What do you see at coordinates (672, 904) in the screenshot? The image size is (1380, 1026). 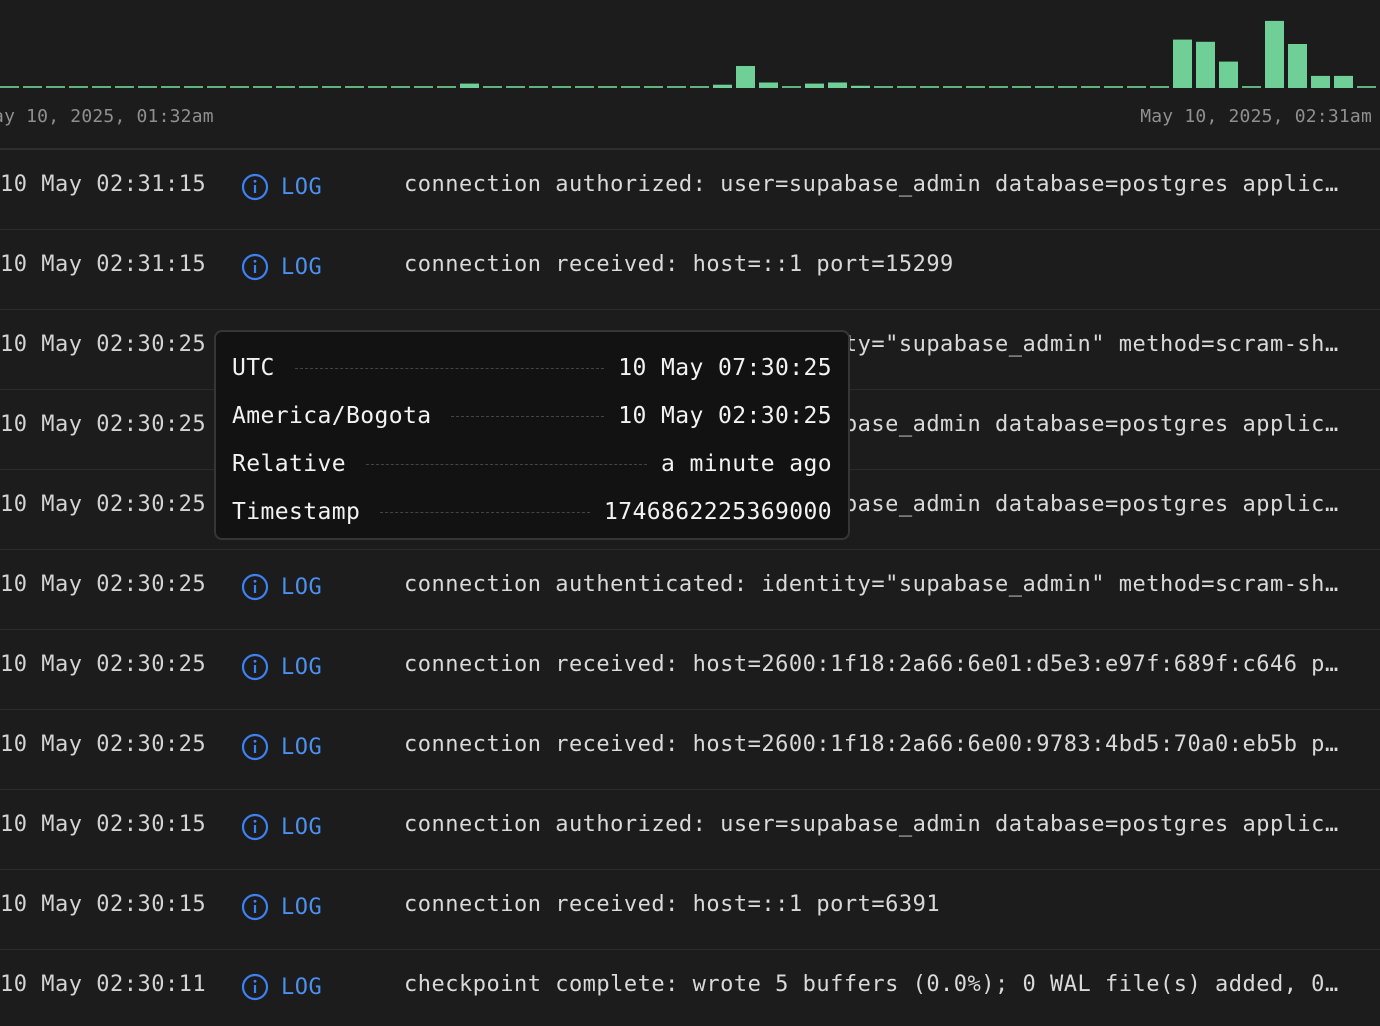 I see `log-message: connection received: host=::1 port=6391` at bounding box center [672, 904].